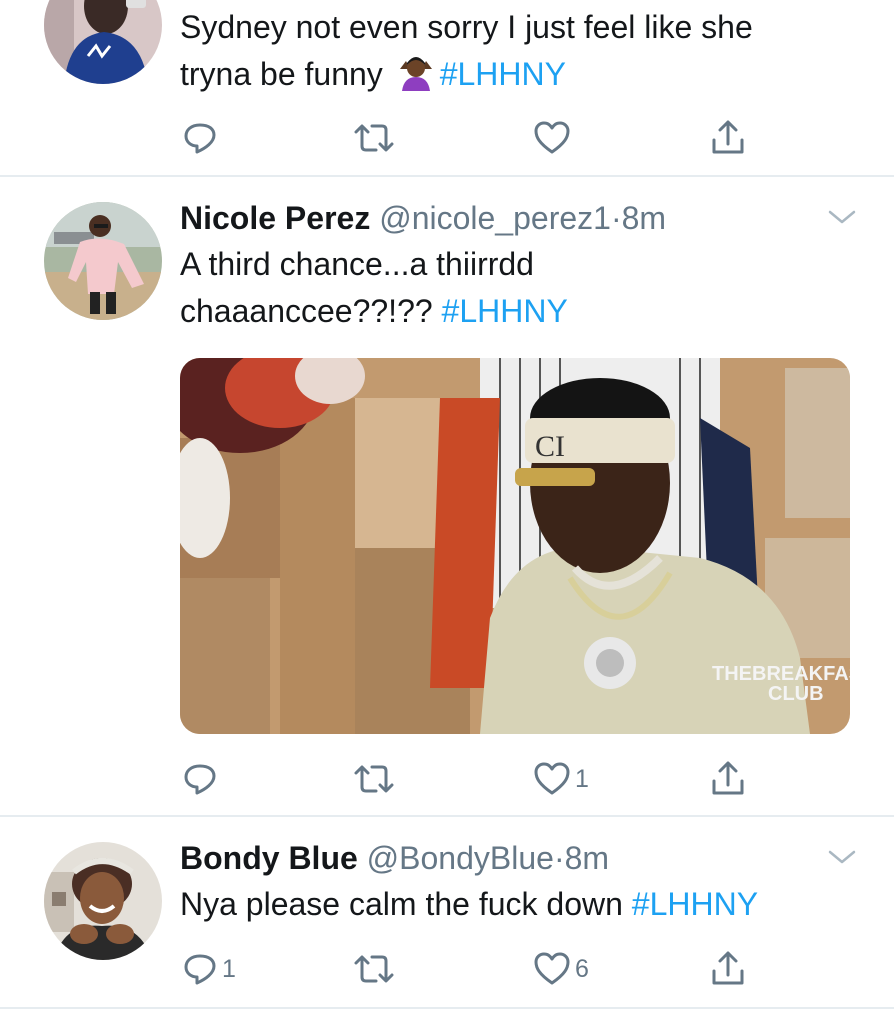 The height and width of the screenshot is (1024, 894). I want to click on tweet-header: Nicole Perez @nicole_perez1·8m, so click(423, 218).